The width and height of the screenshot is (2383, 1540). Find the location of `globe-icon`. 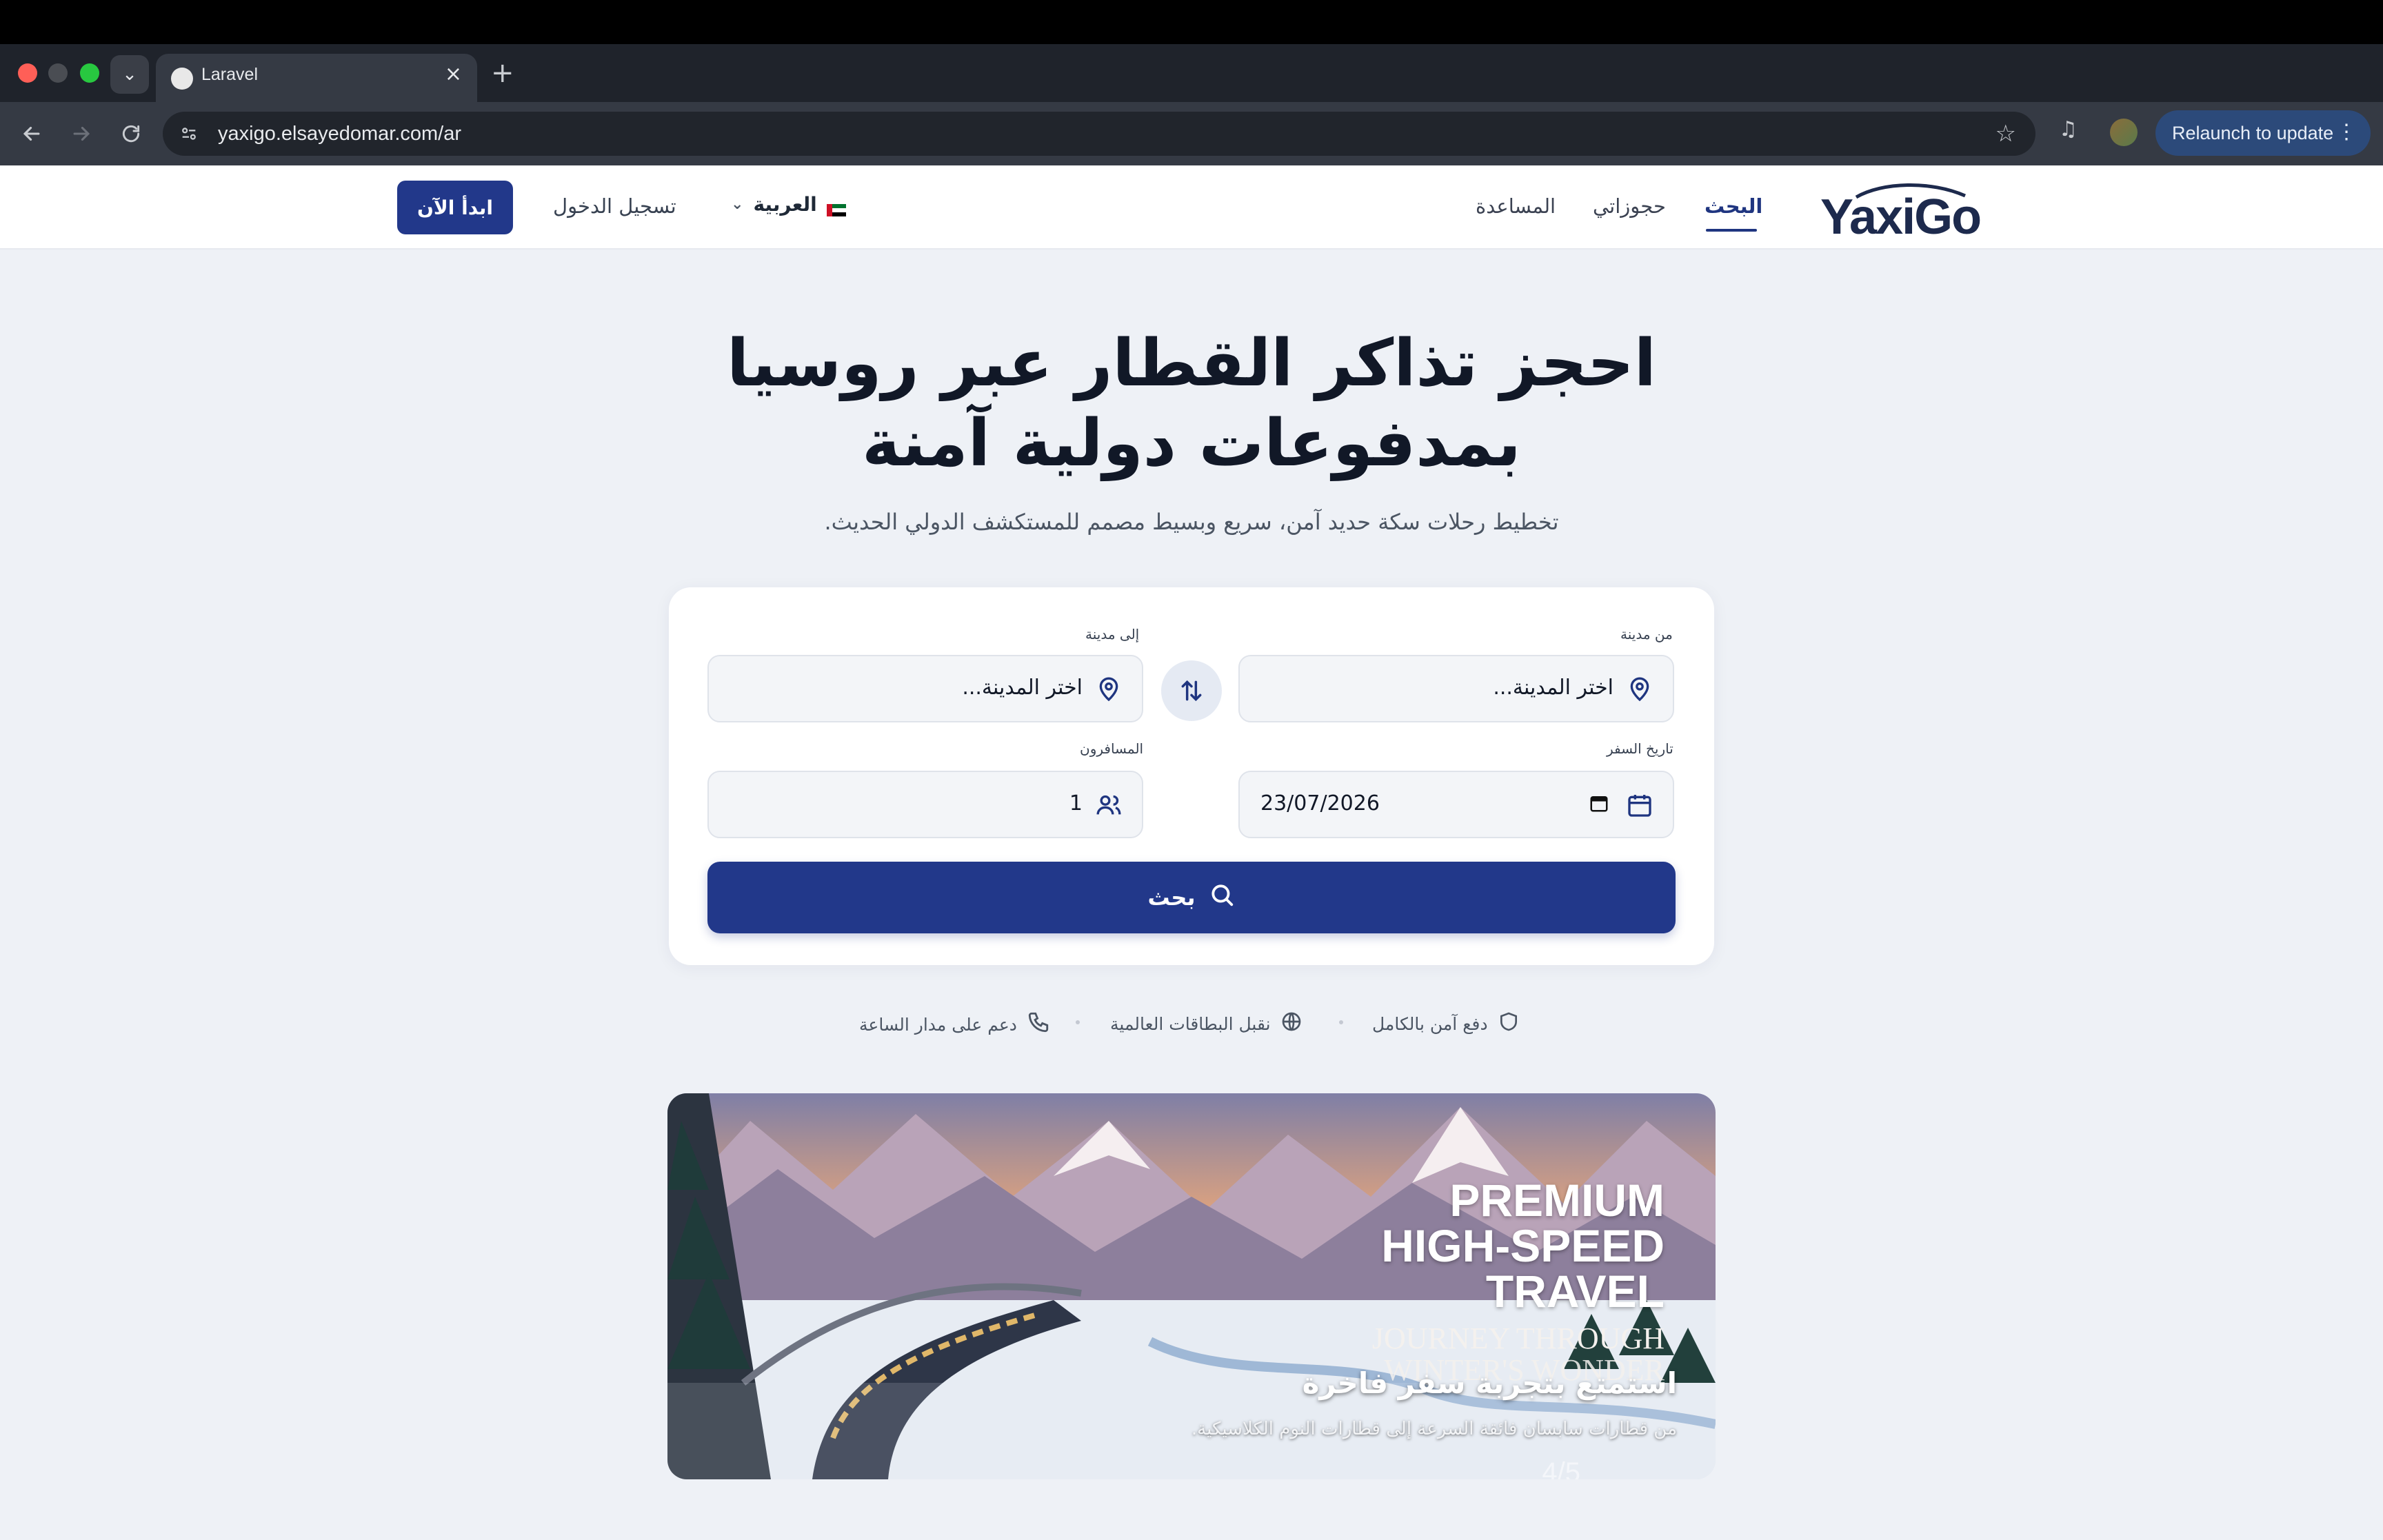

globe-icon is located at coordinates (1291, 1024).